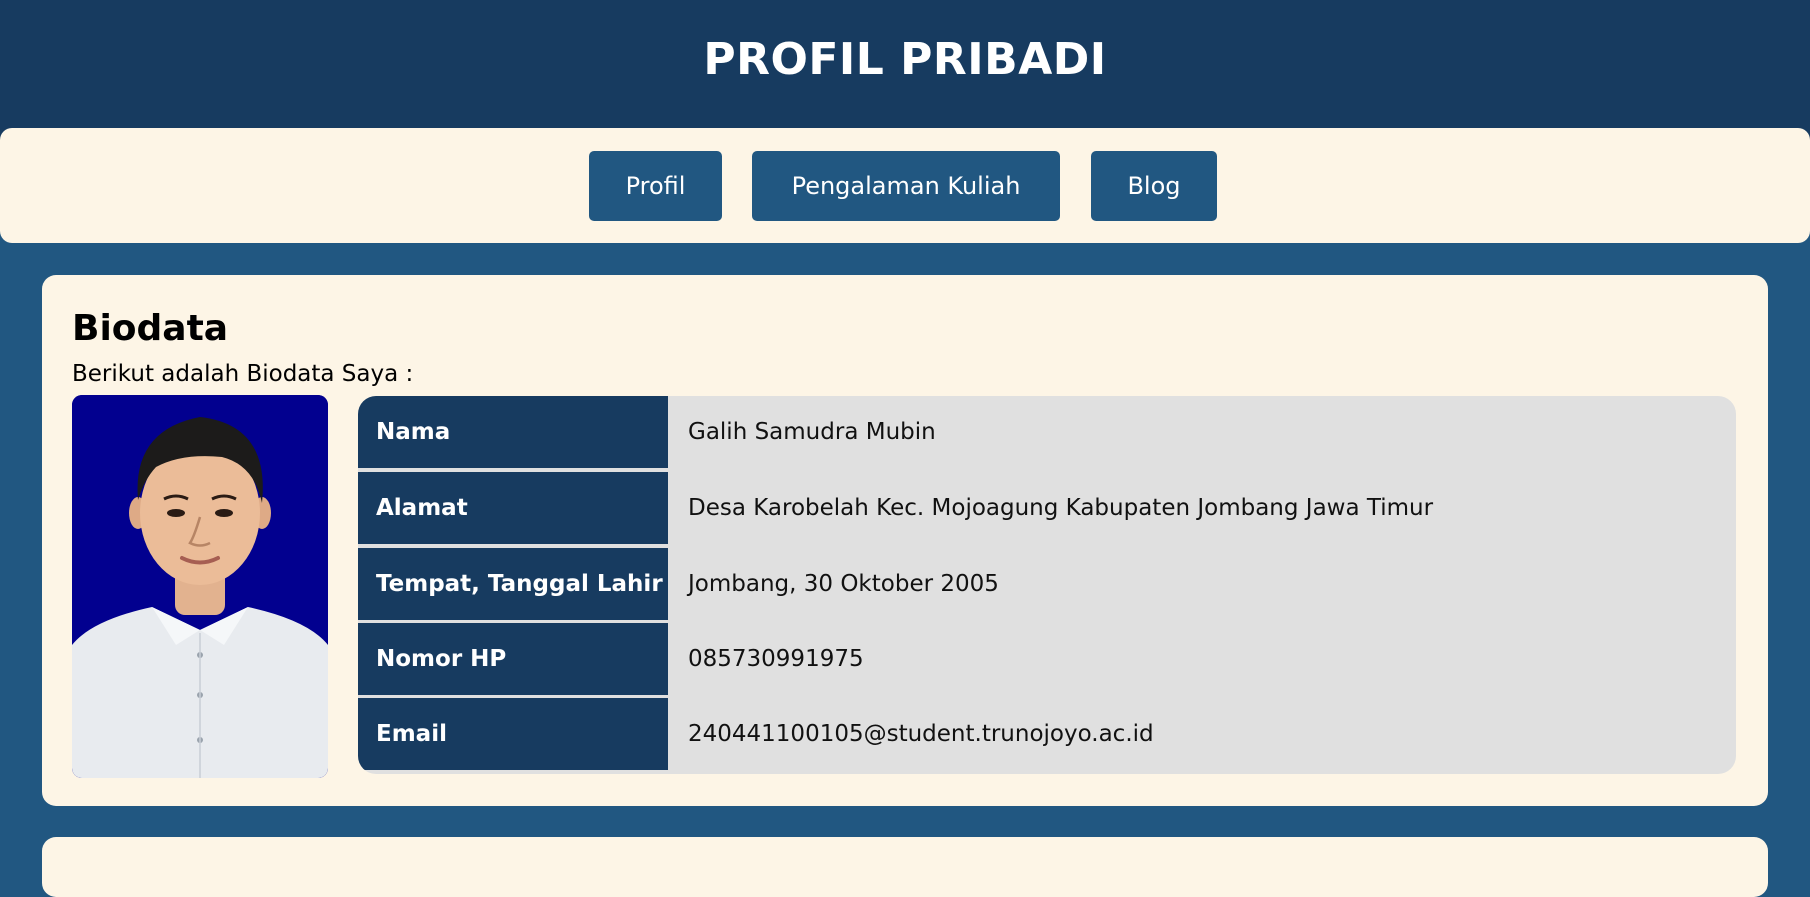 Image resolution: width=1810 pixels, height=897 pixels. I want to click on biodata-label: Email, so click(513, 734).